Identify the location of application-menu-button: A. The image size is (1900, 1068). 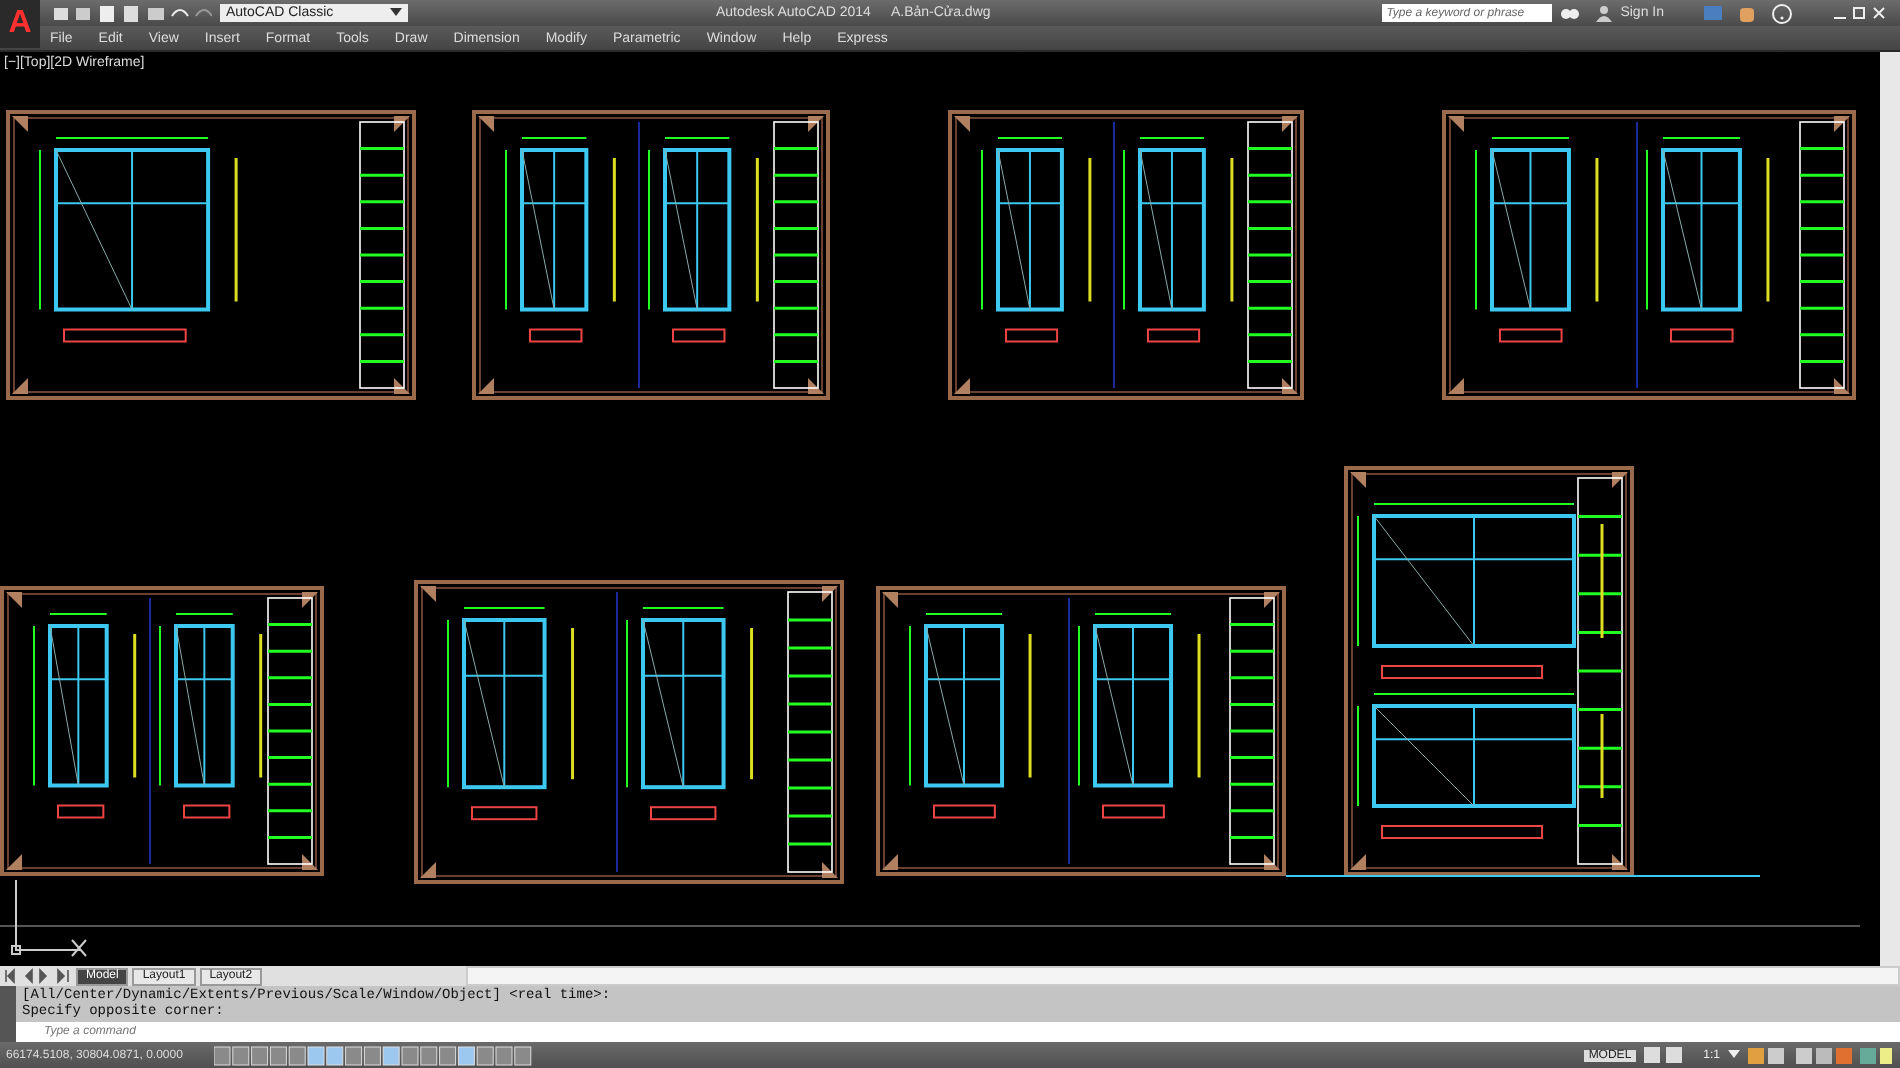
(20, 24).